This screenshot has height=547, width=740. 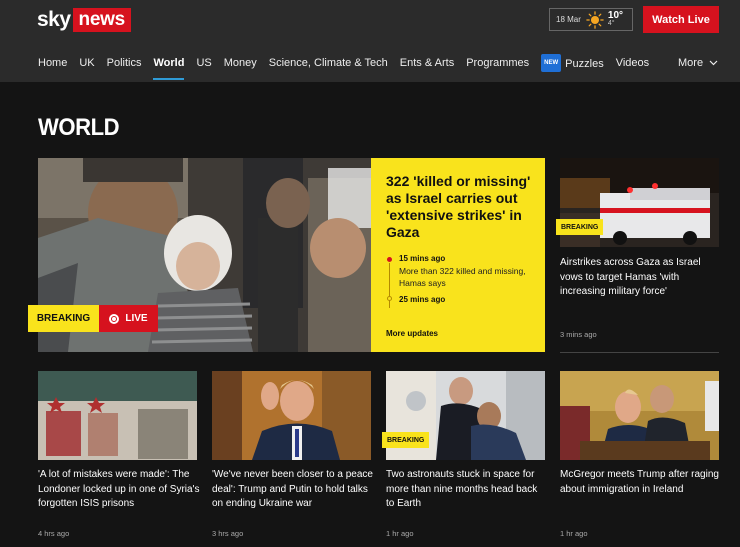 I want to click on nav-item-world: World, so click(x=168, y=67).